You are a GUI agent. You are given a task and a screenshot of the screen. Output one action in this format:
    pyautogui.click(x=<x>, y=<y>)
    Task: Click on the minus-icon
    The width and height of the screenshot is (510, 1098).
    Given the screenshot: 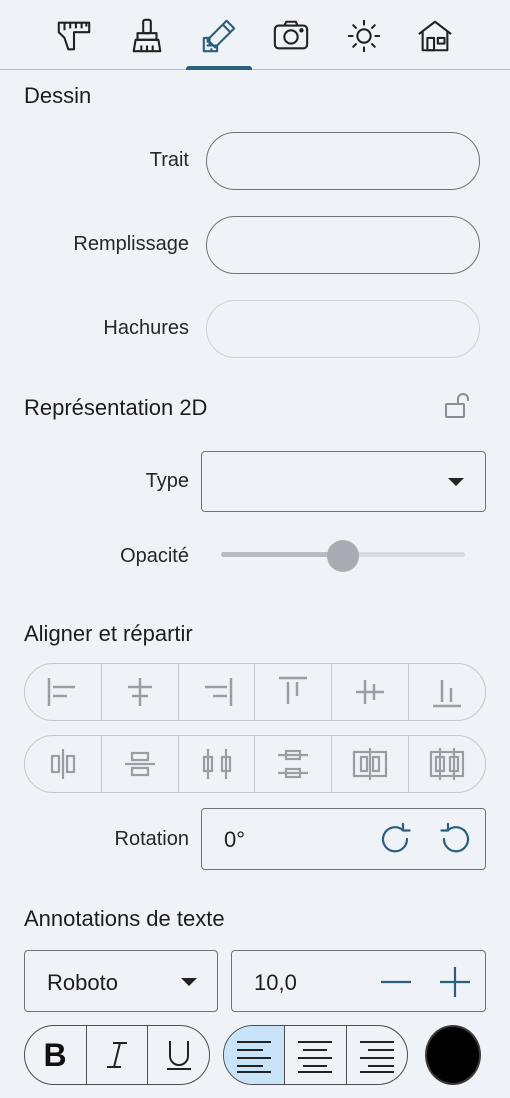 What is the action you would take?
    pyautogui.click(x=396, y=982)
    